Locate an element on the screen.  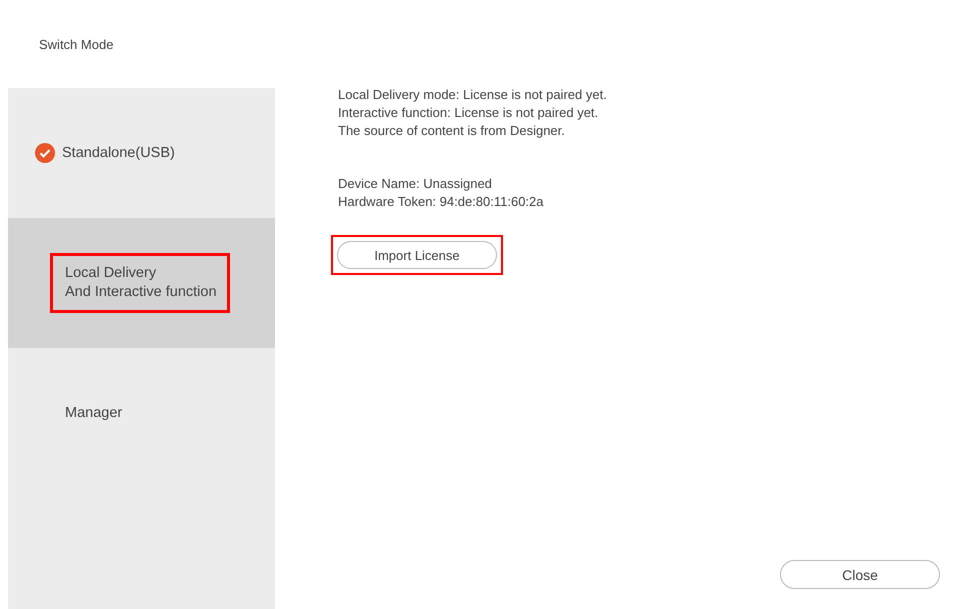
status-text: The source of content is from Designer. is located at coordinates (452, 131).